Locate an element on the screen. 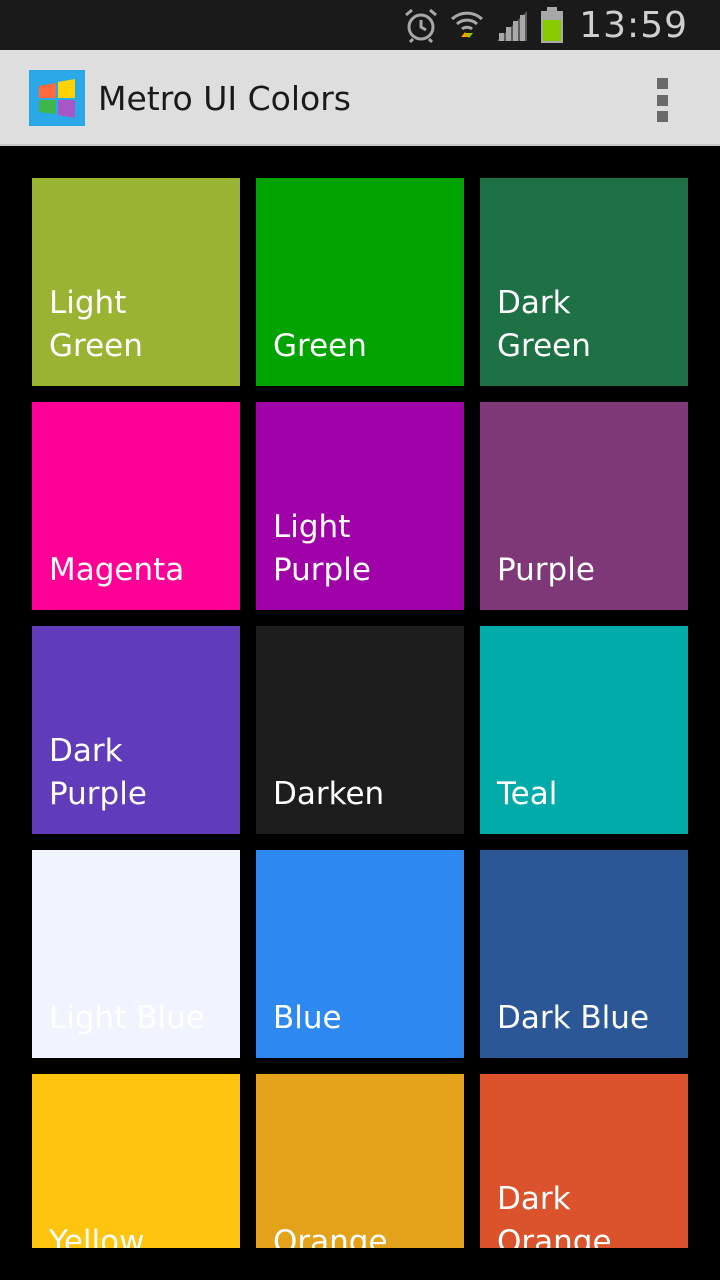  color-tile: Dark Orange is located at coordinates (584, 1161).